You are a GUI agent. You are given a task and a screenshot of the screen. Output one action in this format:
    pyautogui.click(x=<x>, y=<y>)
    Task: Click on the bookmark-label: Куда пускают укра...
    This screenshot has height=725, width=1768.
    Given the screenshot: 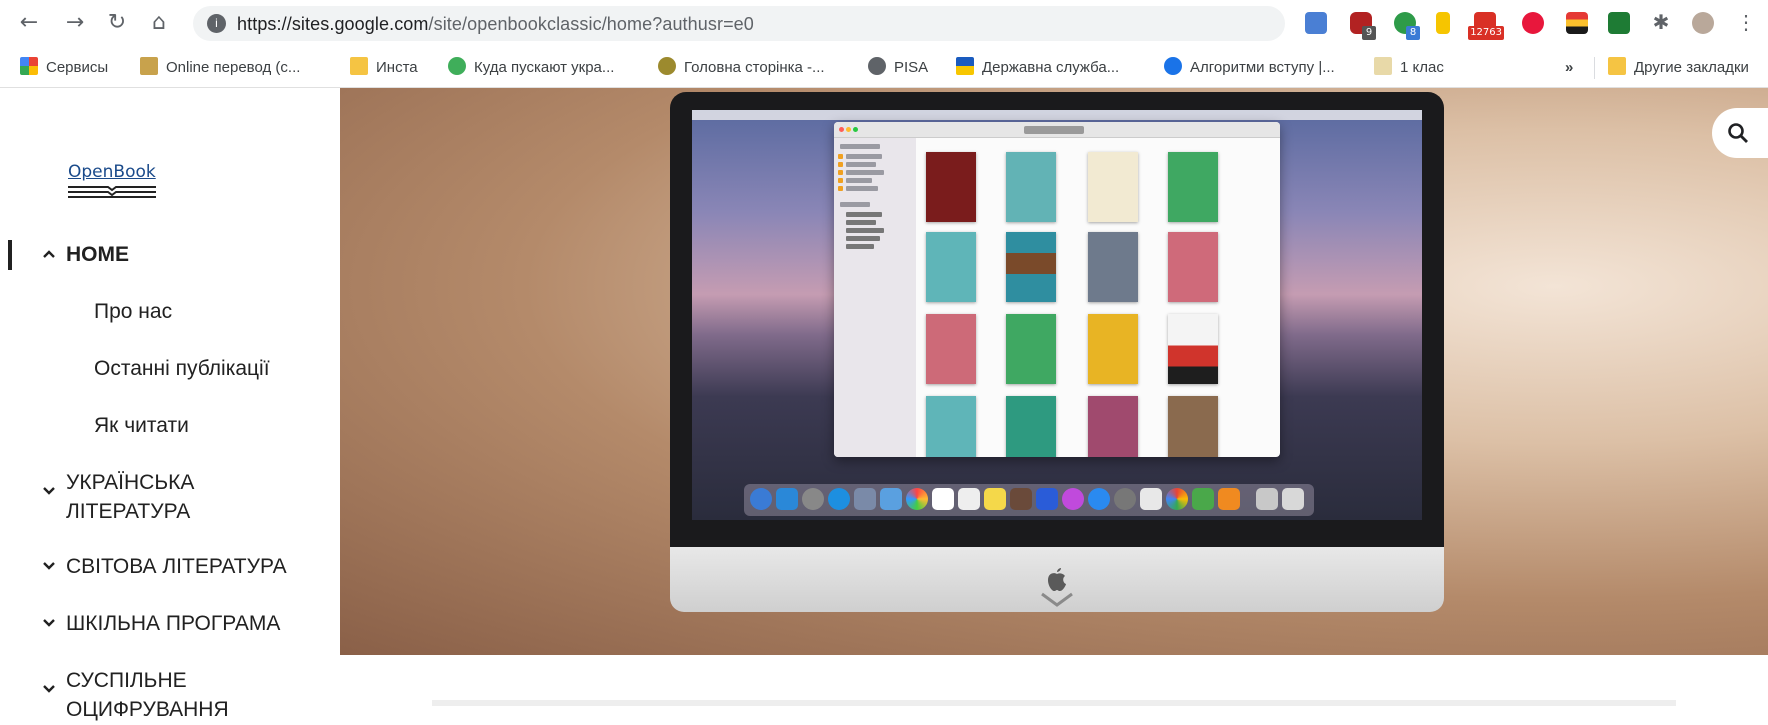 What is the action you would take?
    pyautogui.click(x=544, y=67)
    